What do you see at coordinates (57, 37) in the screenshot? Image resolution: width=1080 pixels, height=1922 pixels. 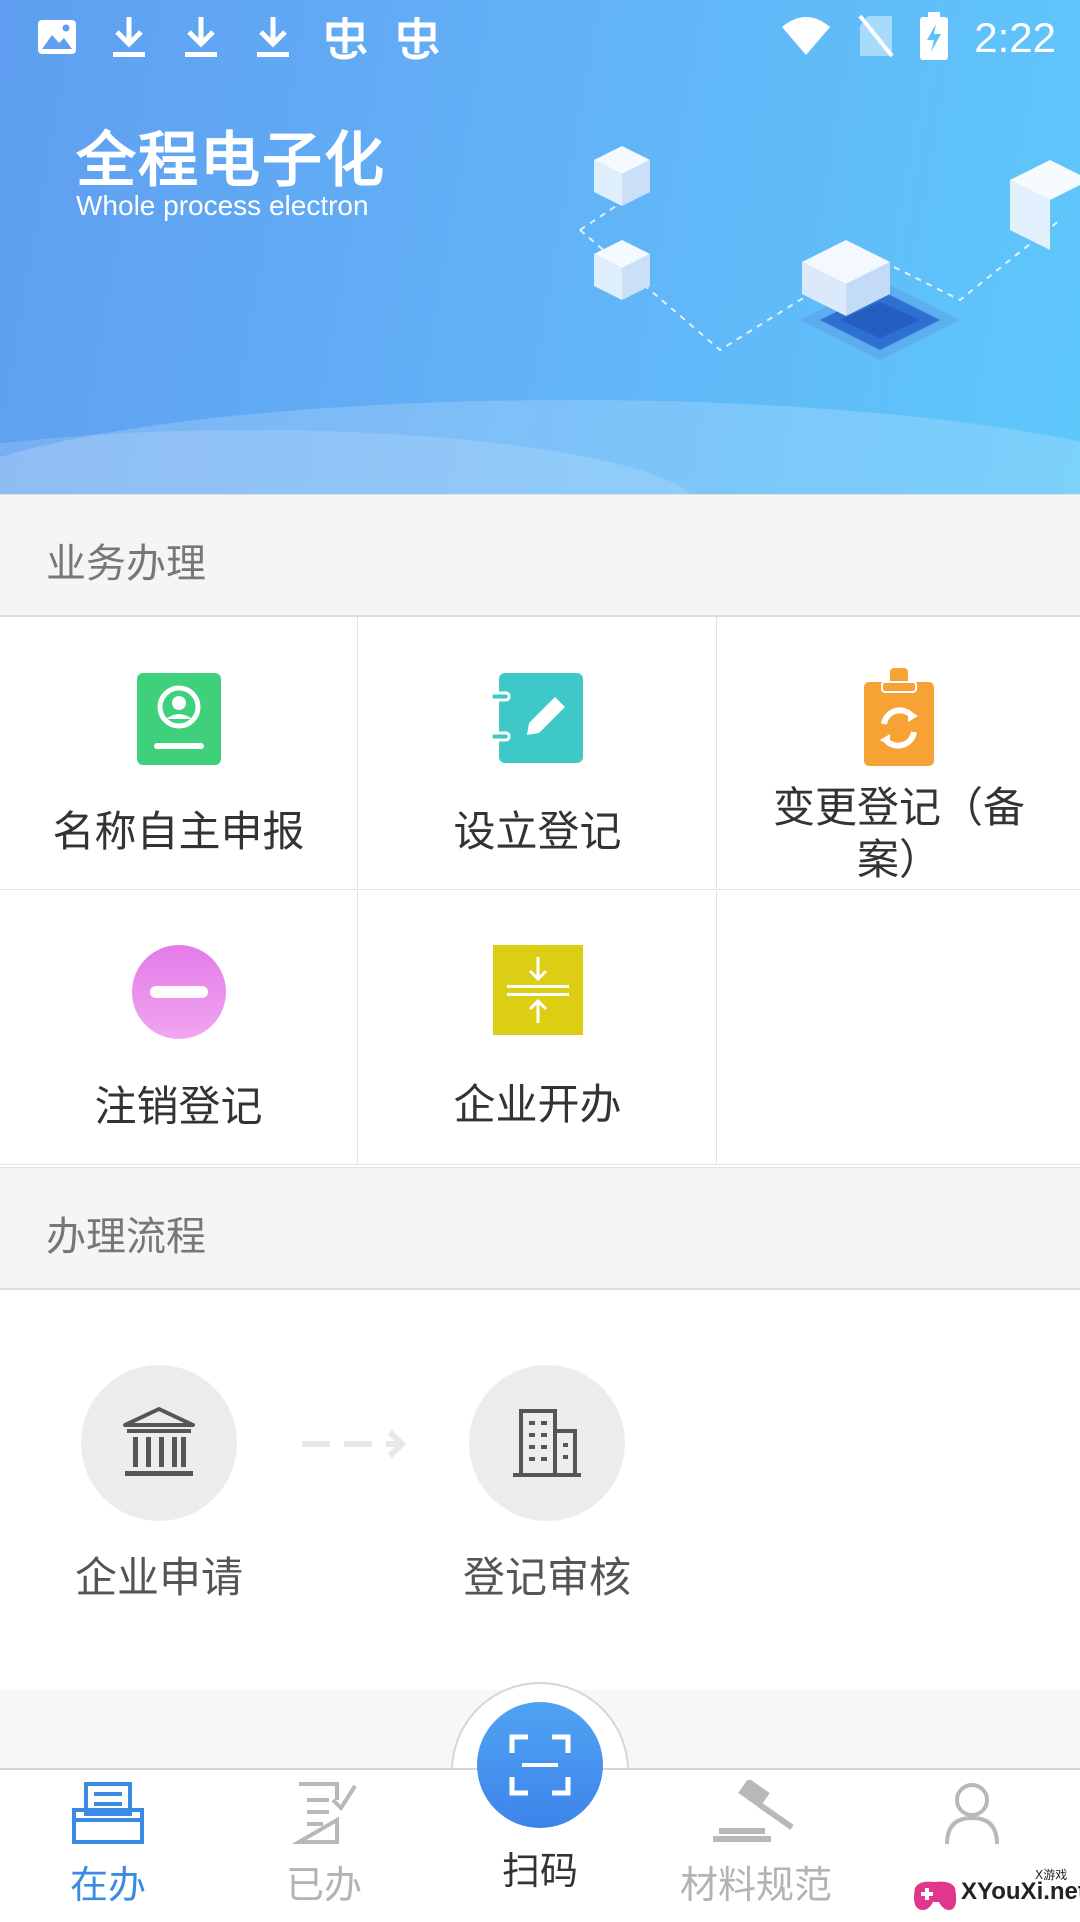 I see `image-notification-icon` at bounding box center [57, 37].